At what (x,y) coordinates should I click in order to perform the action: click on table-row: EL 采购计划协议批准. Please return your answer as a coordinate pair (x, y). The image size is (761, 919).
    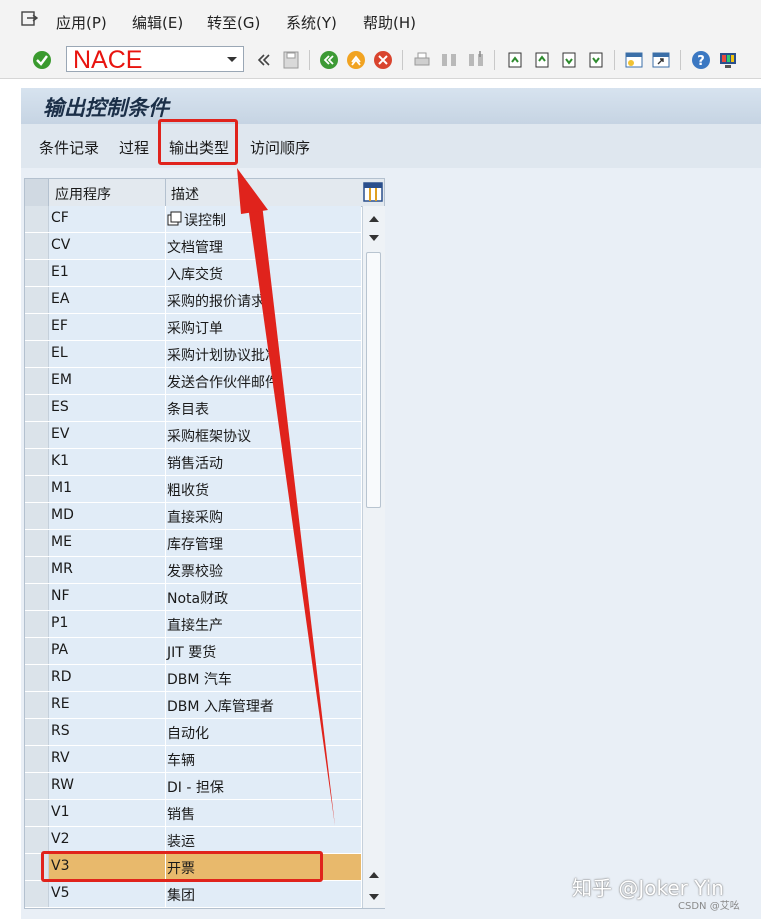
    Looking at the image, I should click on (193, 354).